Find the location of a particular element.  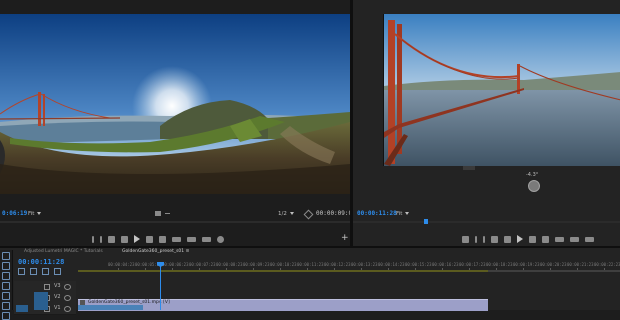

source-transport is located at coordinates (158, 239).